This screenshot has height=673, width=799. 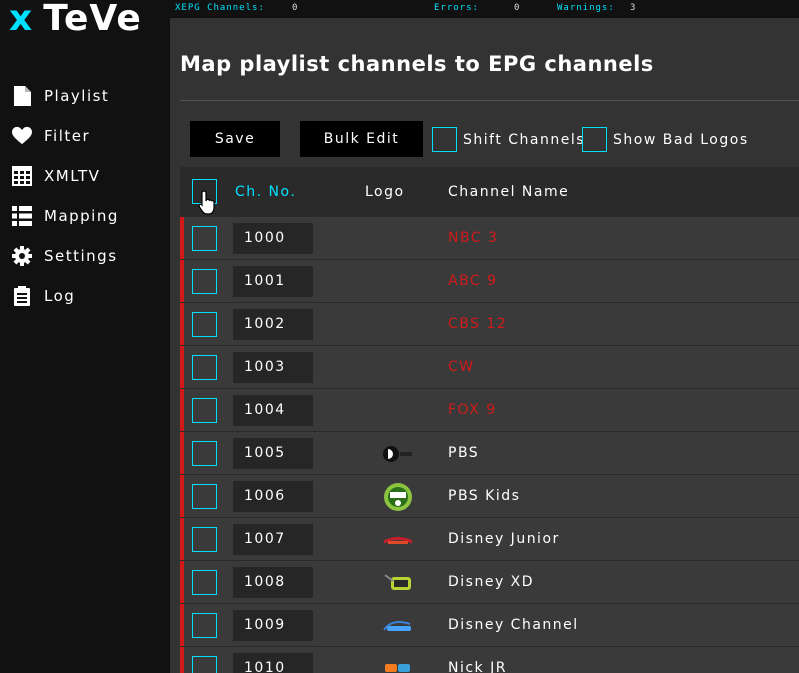 I want to click on table-header: Ch. No. Logo Channel Name, so click(x=489, y=192).